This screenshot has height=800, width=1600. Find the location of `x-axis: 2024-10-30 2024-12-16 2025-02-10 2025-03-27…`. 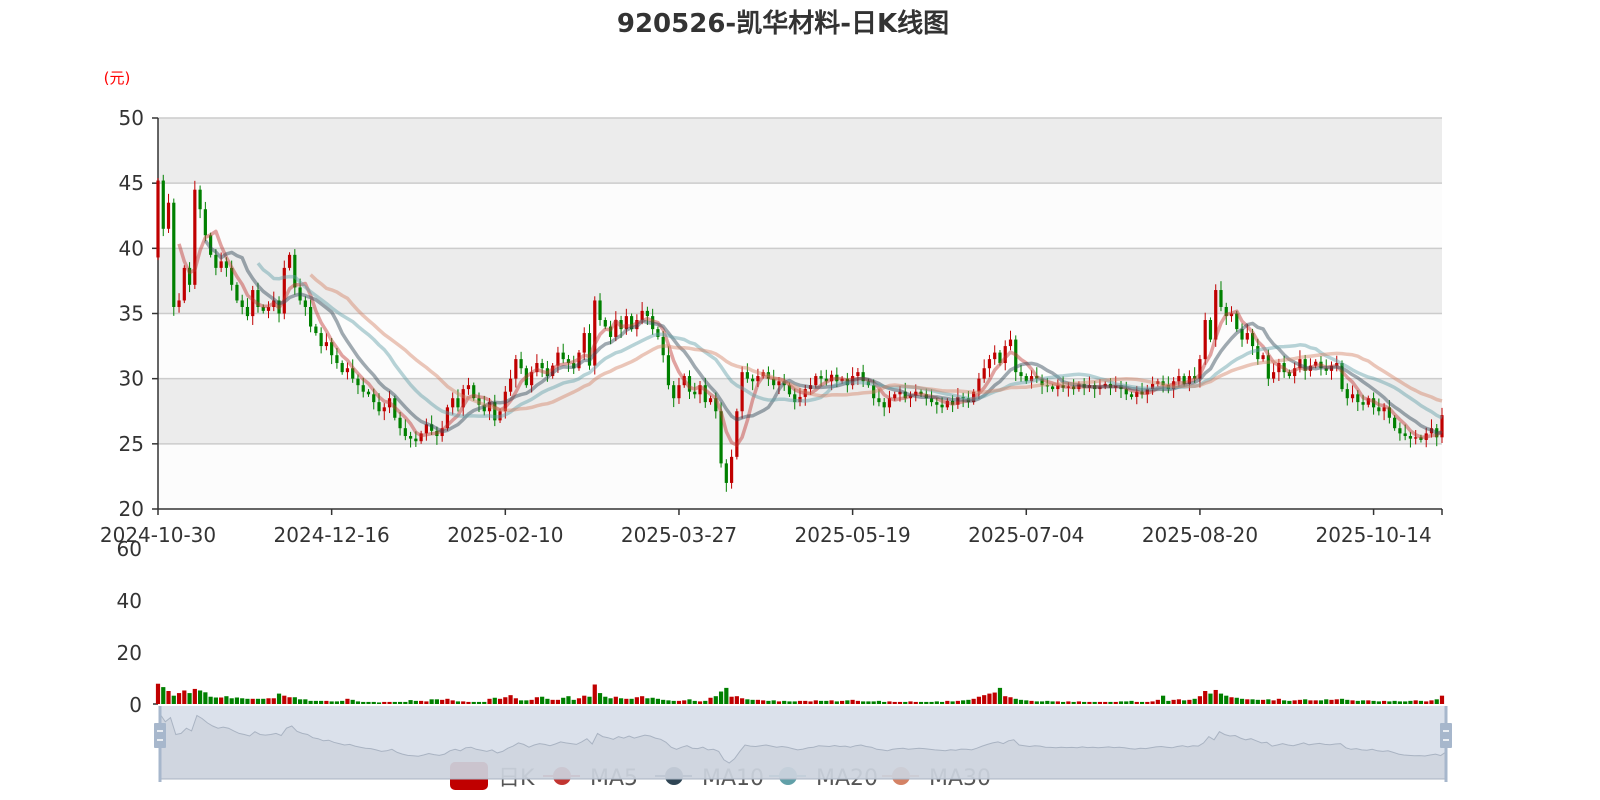

x-axis: 2024-10-30 2024-12-16 2025-02-10 2025-03-27… is located at coordinates (771, 527).